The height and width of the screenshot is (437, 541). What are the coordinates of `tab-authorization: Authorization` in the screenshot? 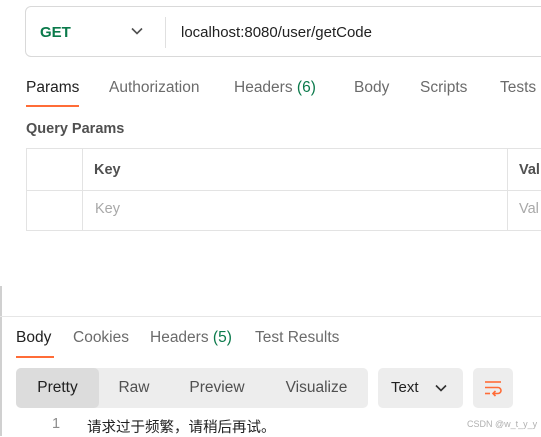 It's located at (154, 88).